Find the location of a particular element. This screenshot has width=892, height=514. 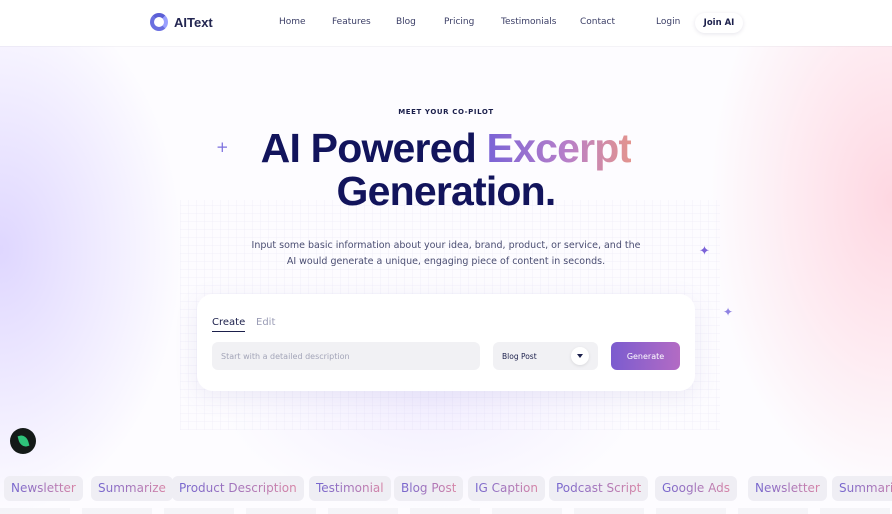

tag-label: IG Caption is located at coordinates (506, 488).